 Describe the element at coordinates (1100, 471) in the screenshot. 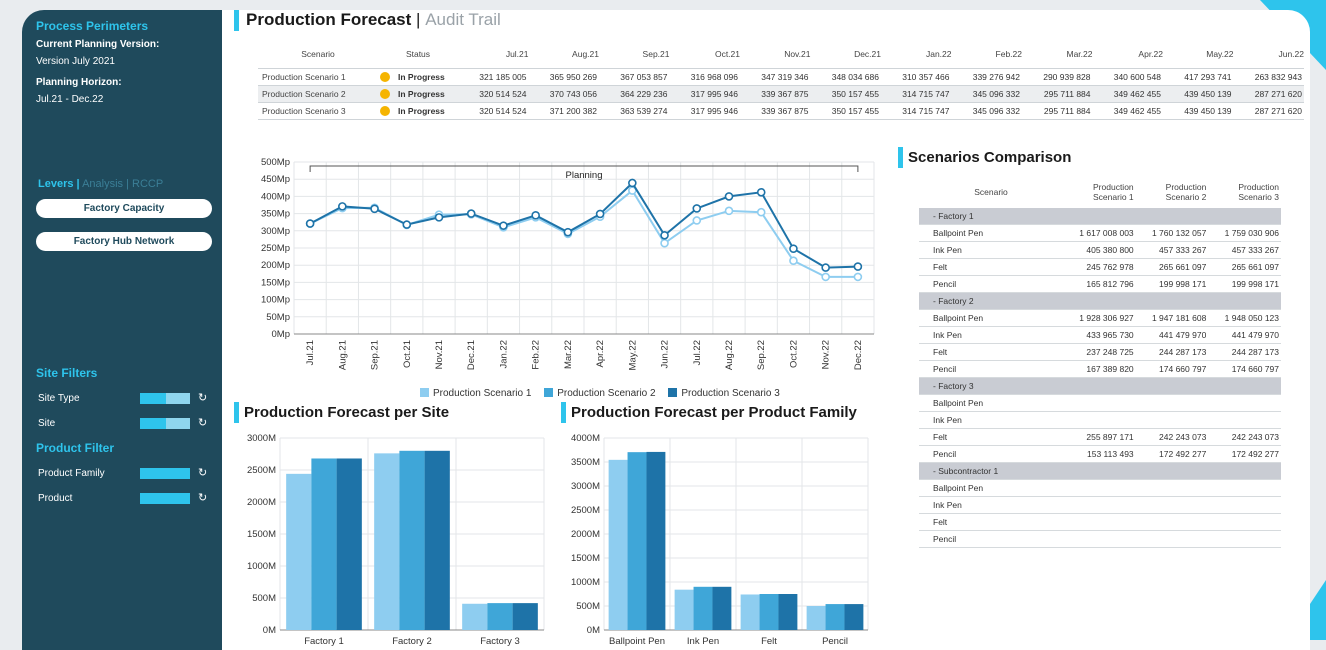

I see `group-row: - Subcontractor 1` at that location.